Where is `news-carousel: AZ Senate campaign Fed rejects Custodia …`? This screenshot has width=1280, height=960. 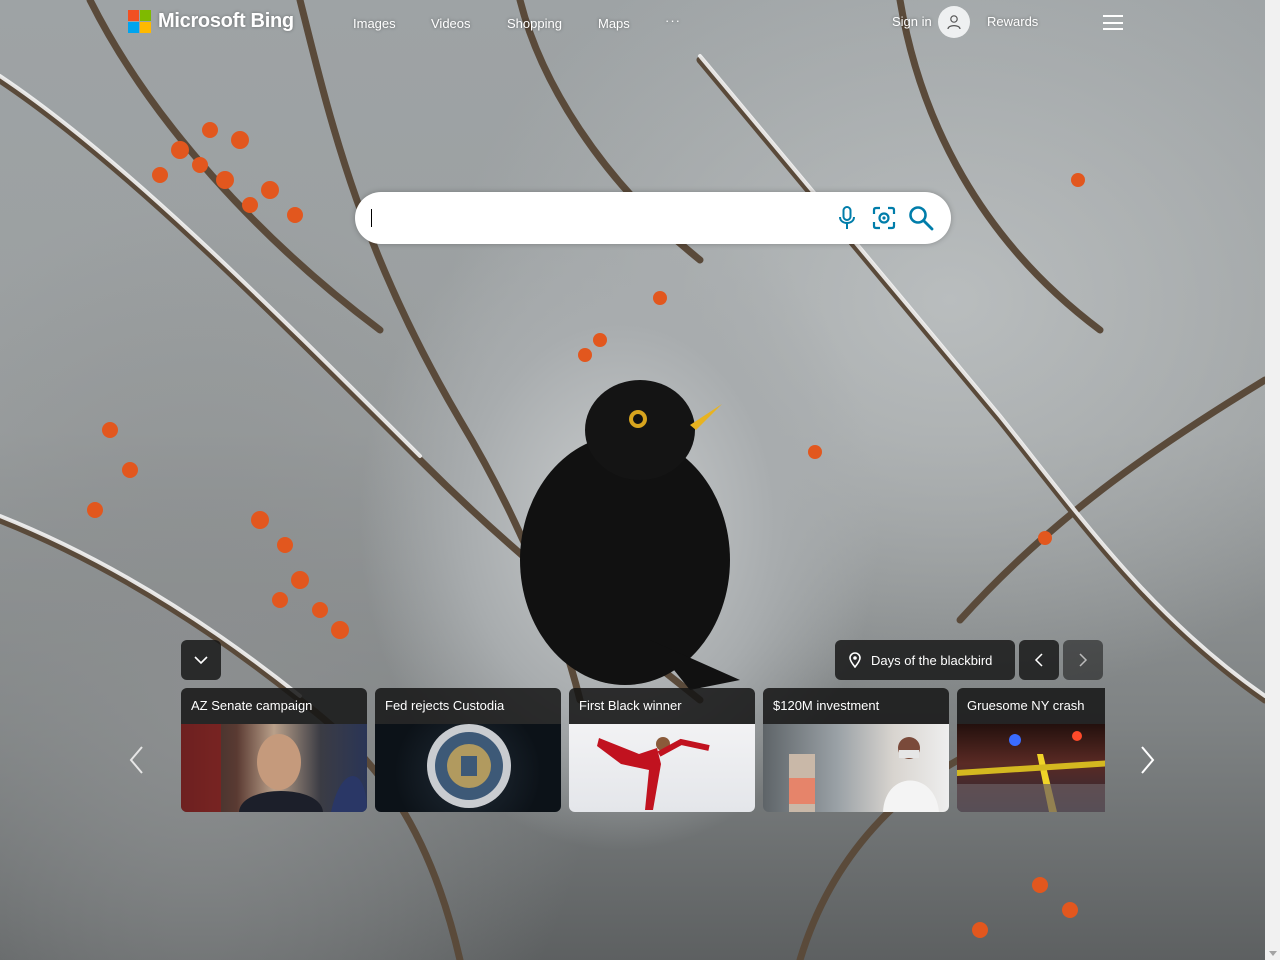 news-carousel: AZ Senate campaign Fed rejects Custodia … is located at coordinates (643, 750).